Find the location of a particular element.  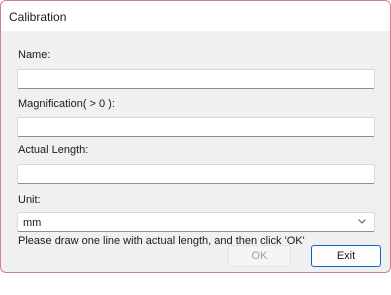

name-label: Name: is located at coordinates (34, 55).